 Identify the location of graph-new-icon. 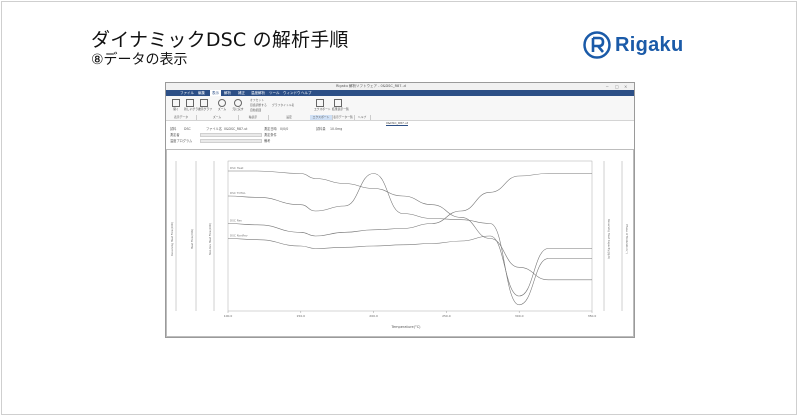
(190, 103).